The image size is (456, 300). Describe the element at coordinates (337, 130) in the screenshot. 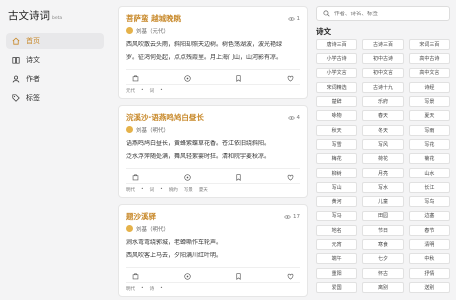

I see `category-chip: 秋天` at that location.